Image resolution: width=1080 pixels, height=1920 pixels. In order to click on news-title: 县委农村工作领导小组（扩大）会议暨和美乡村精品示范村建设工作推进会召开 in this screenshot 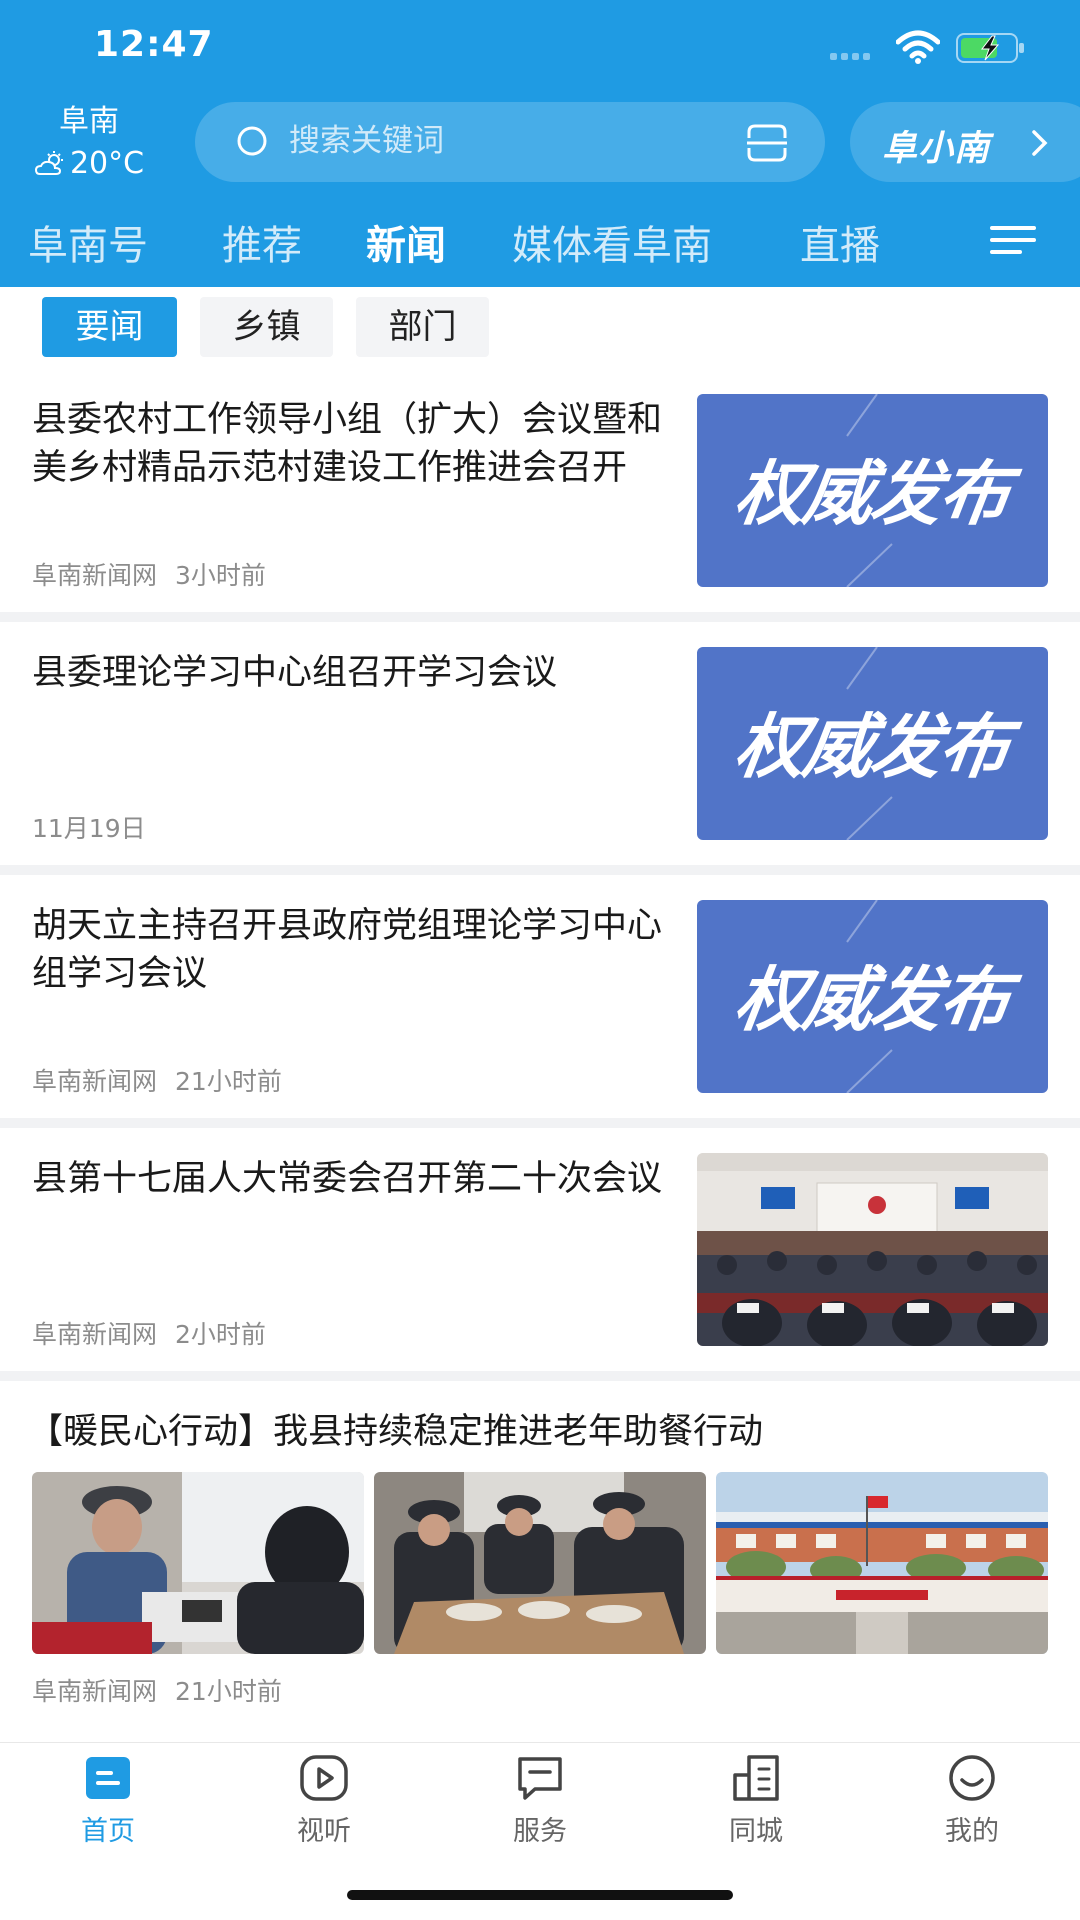, I will do `click(347, 444)`.